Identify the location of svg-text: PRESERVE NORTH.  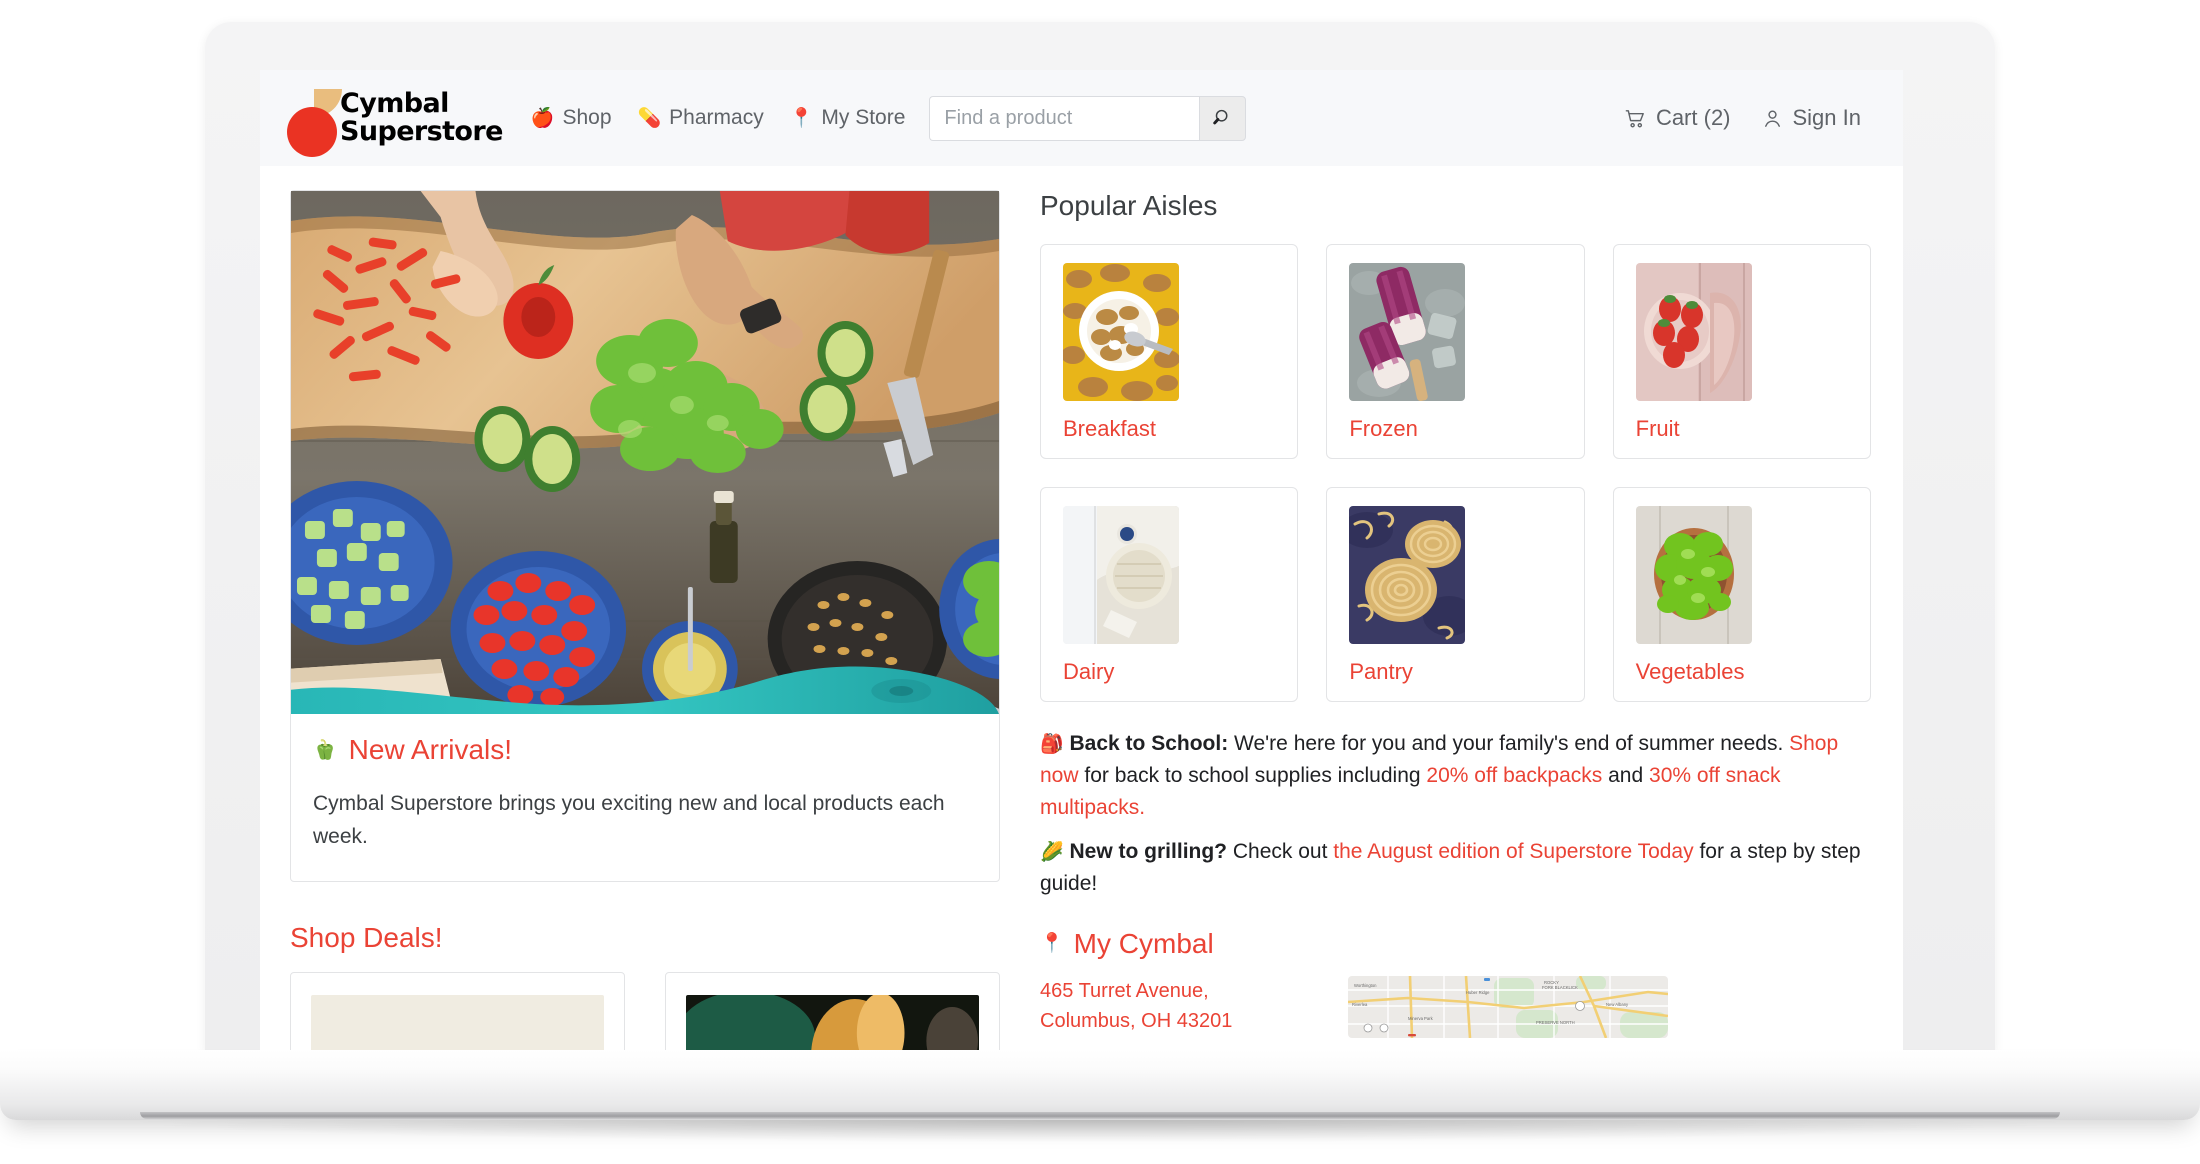
(1555, 1022).